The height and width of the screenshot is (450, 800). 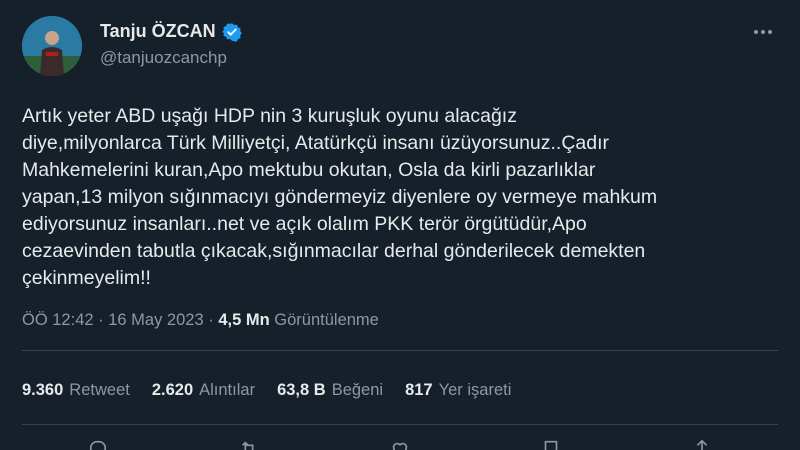 I want to click on quote-count: 2.620, so click(x=172, y=390).